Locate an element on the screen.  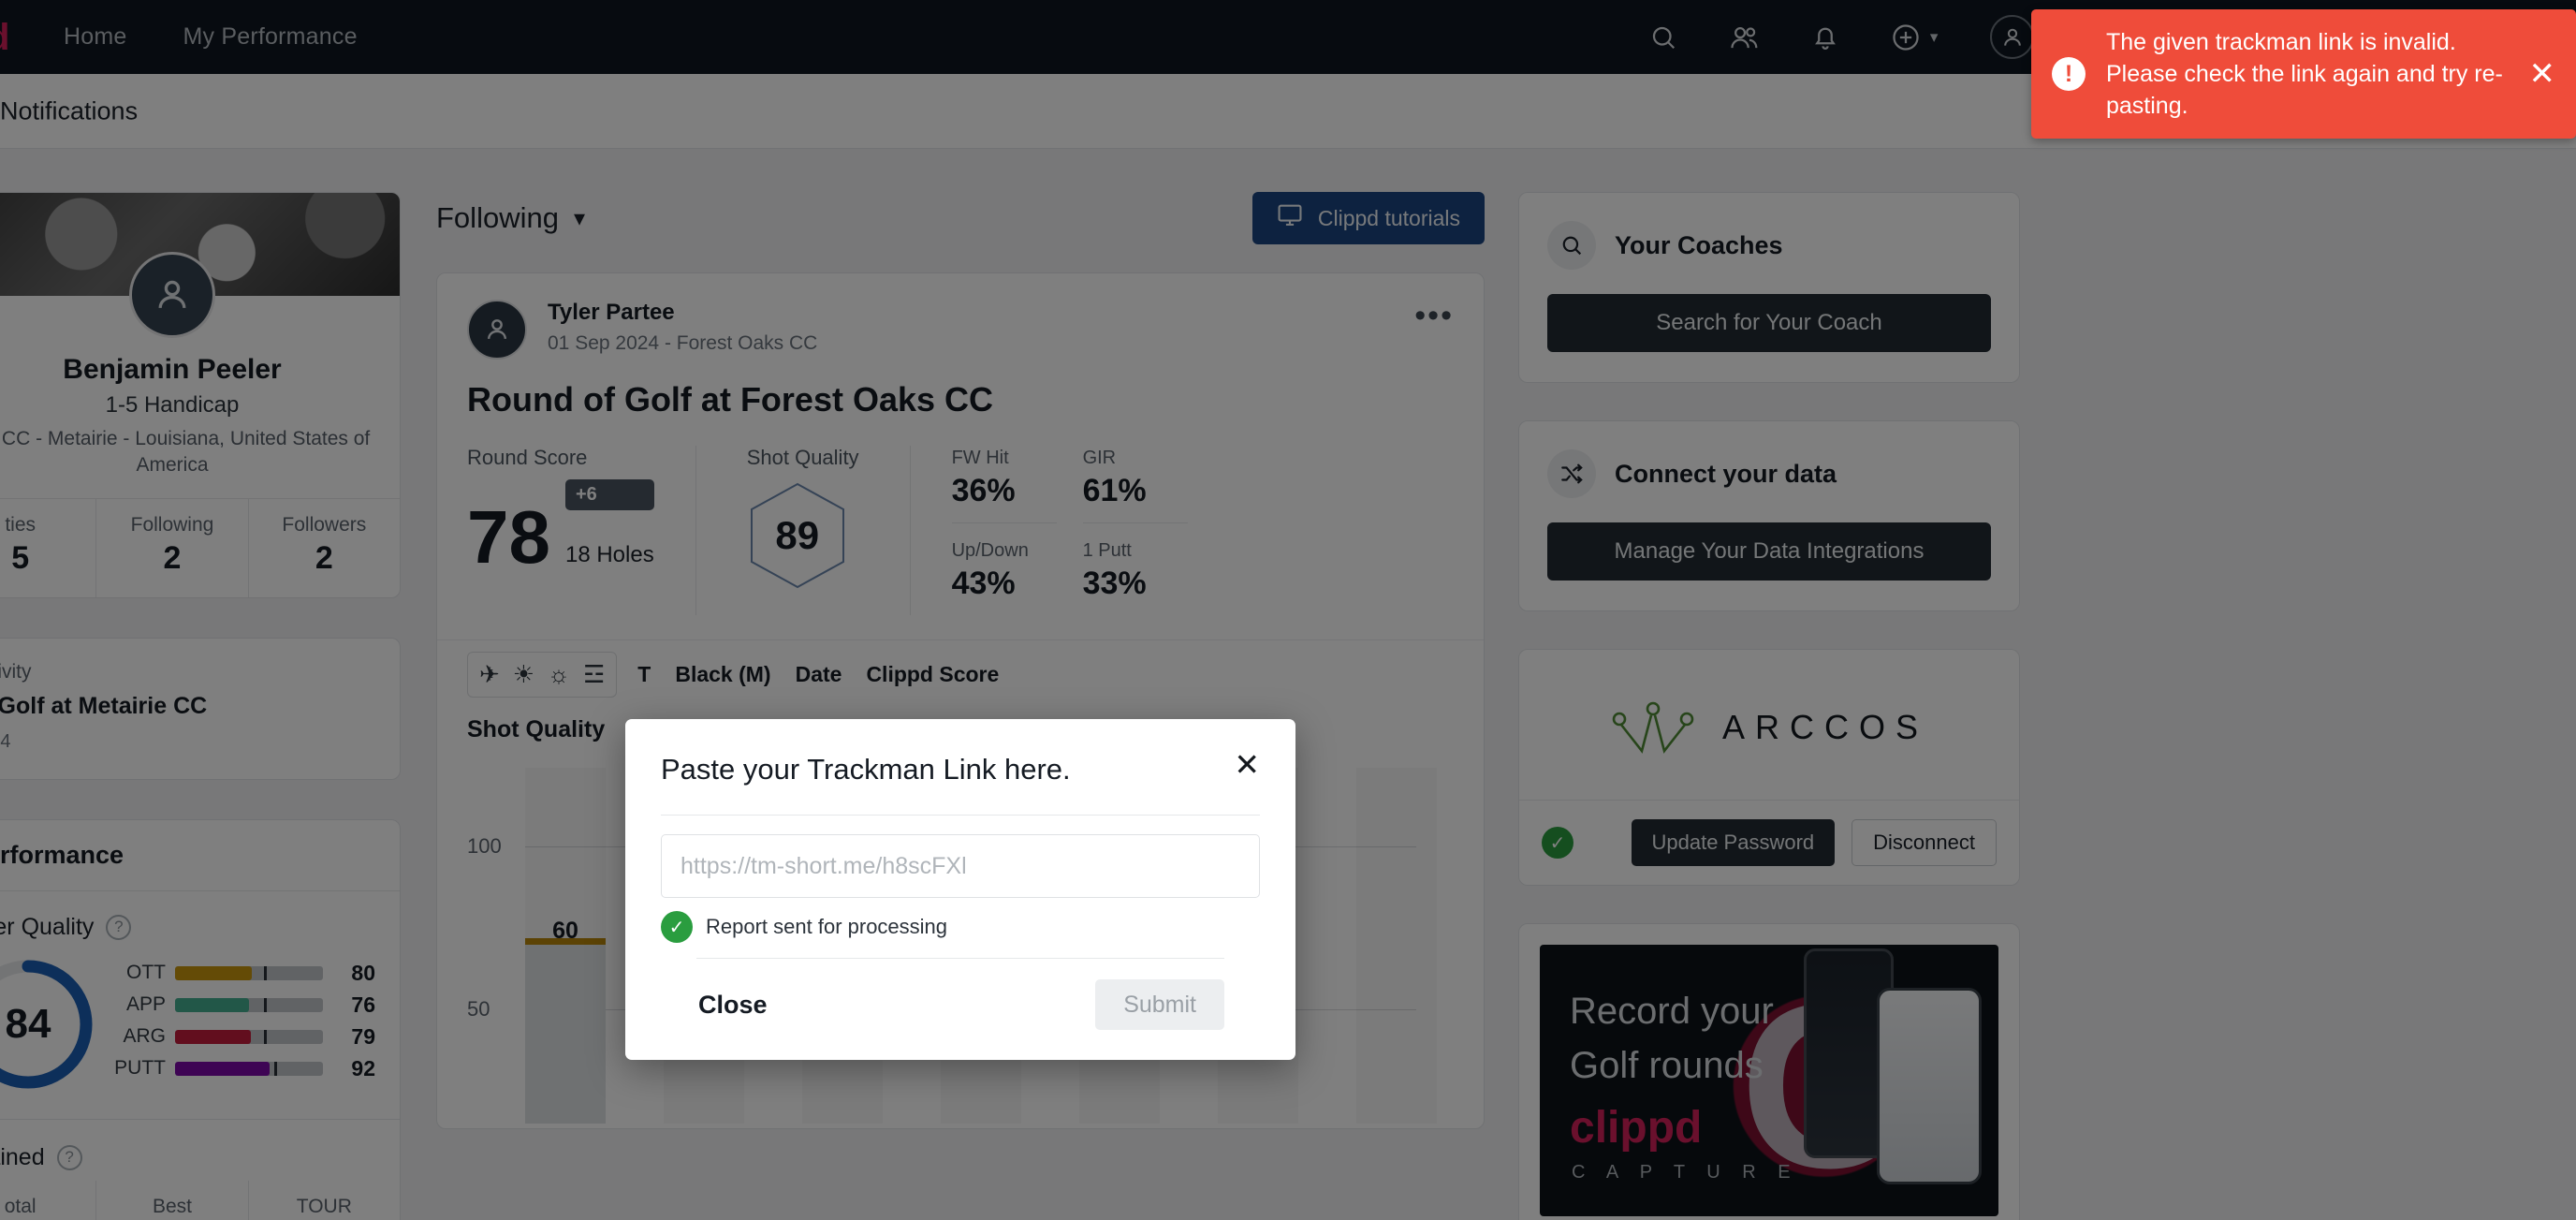
modal-header: Paste your Trackman Link here. ✕ is located at coordinates (960, 752).